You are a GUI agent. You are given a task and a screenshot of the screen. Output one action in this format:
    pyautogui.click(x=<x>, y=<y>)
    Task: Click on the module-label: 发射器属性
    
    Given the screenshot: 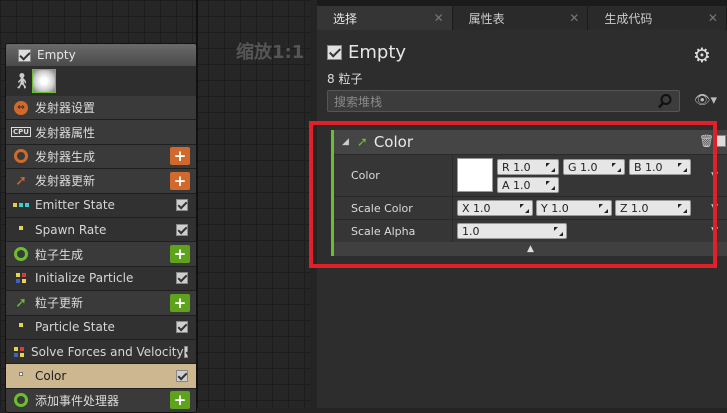 What is the action you would take?
    pyautogui.click(x=65, y=132)
    